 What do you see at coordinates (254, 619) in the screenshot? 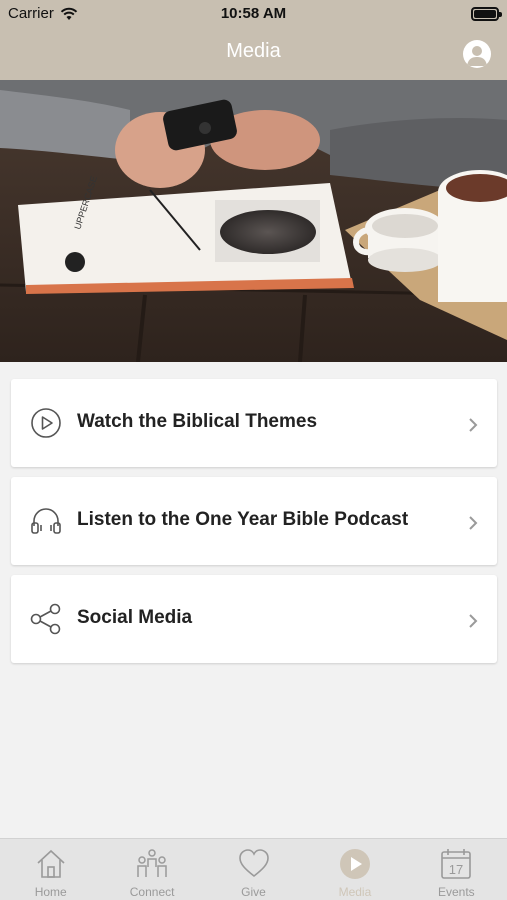
I see `social-media-item: Social Media` at bounding box center [254, 619].